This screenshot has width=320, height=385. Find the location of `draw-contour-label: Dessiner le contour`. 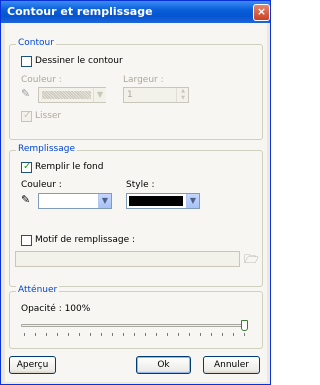

draw-contour-label: Dessiner le contour is located at coordinates (79, 61).